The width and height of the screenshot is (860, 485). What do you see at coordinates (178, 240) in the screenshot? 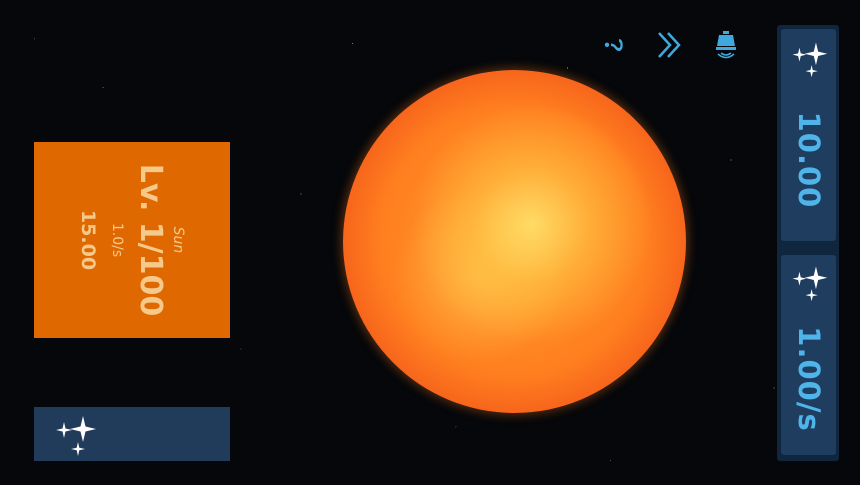
I see `planet-name: Sun` at bounding box center [178, 240].